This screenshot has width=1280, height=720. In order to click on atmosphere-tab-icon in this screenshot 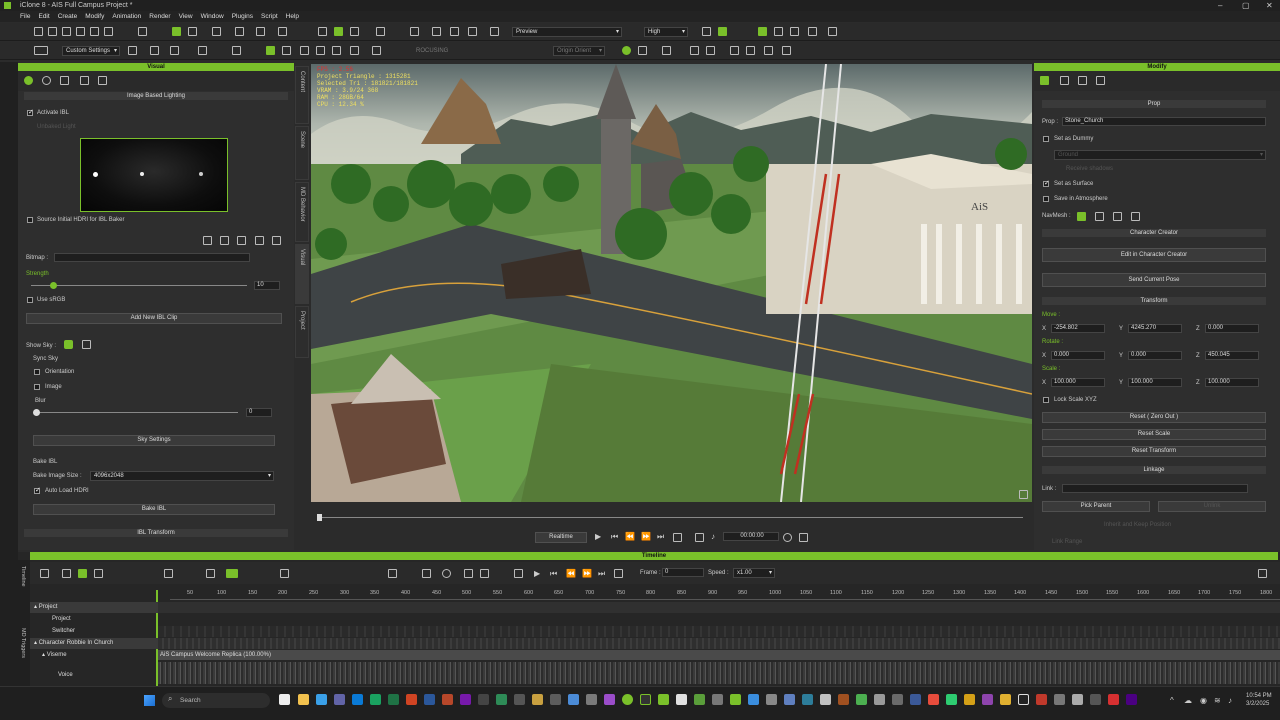, I will do `click(46, 80)`.